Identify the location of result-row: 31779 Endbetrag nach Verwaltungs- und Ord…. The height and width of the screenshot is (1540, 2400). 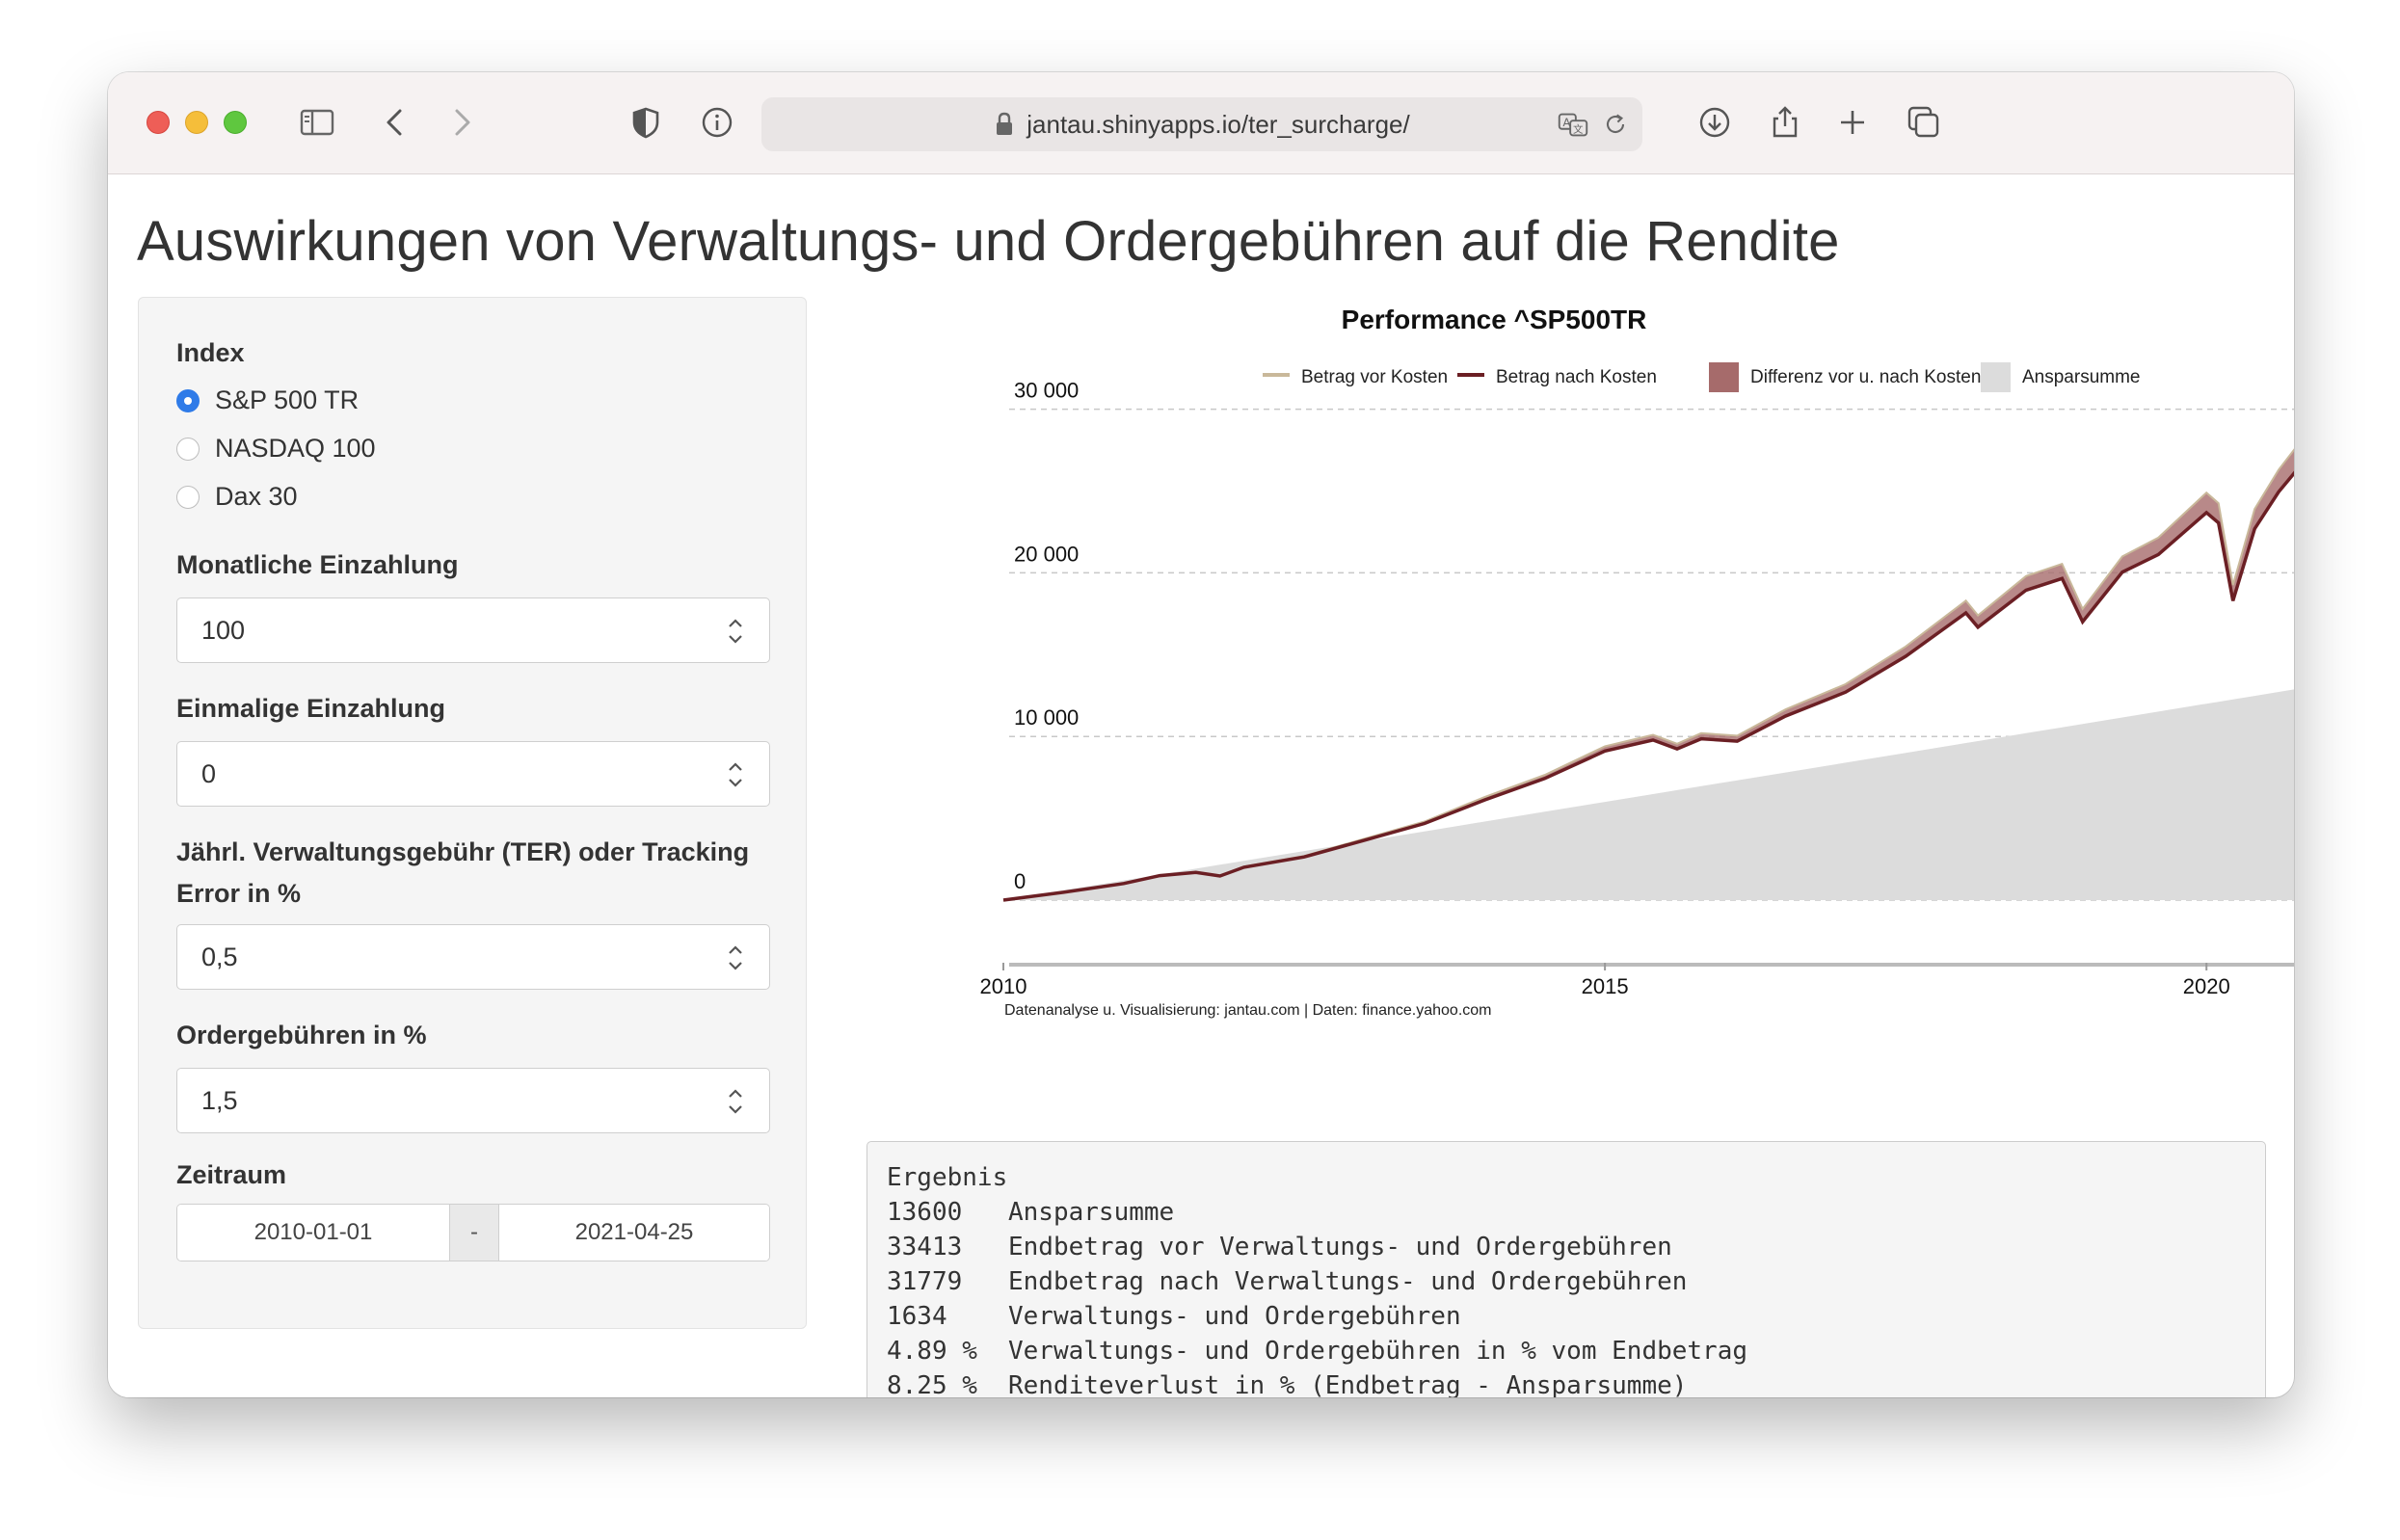
(1576, 1284).